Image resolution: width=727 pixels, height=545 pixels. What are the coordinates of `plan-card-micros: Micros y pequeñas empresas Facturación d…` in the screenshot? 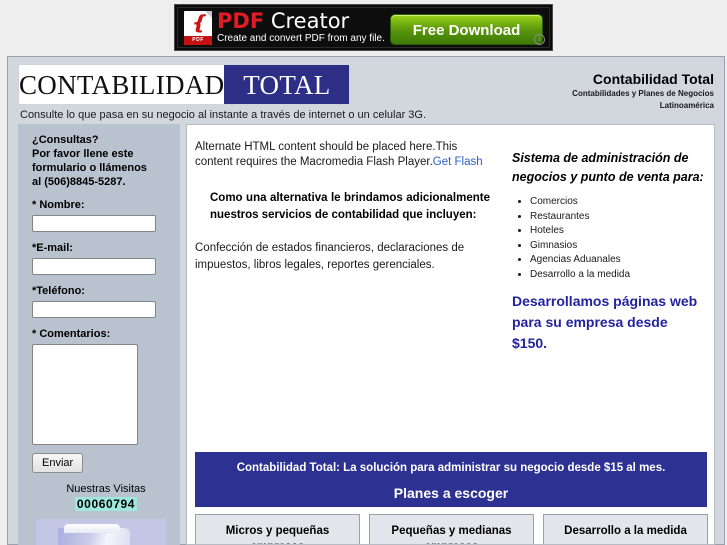 It's located at (277, 529).